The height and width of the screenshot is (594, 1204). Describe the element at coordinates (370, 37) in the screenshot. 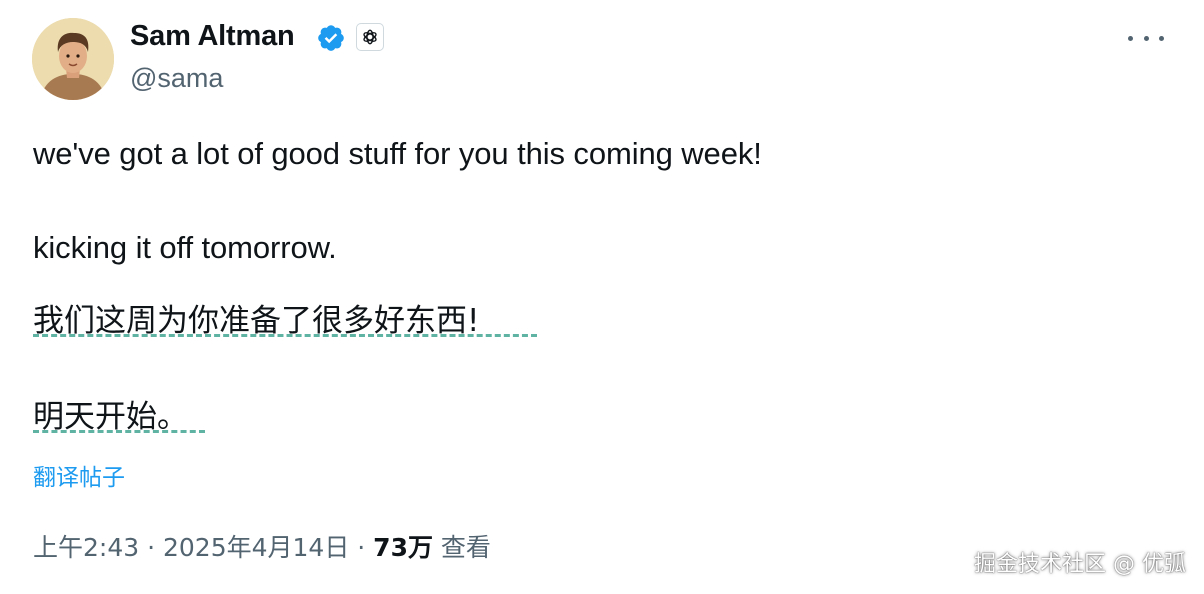

I see `openai-logo-icon` at that location.